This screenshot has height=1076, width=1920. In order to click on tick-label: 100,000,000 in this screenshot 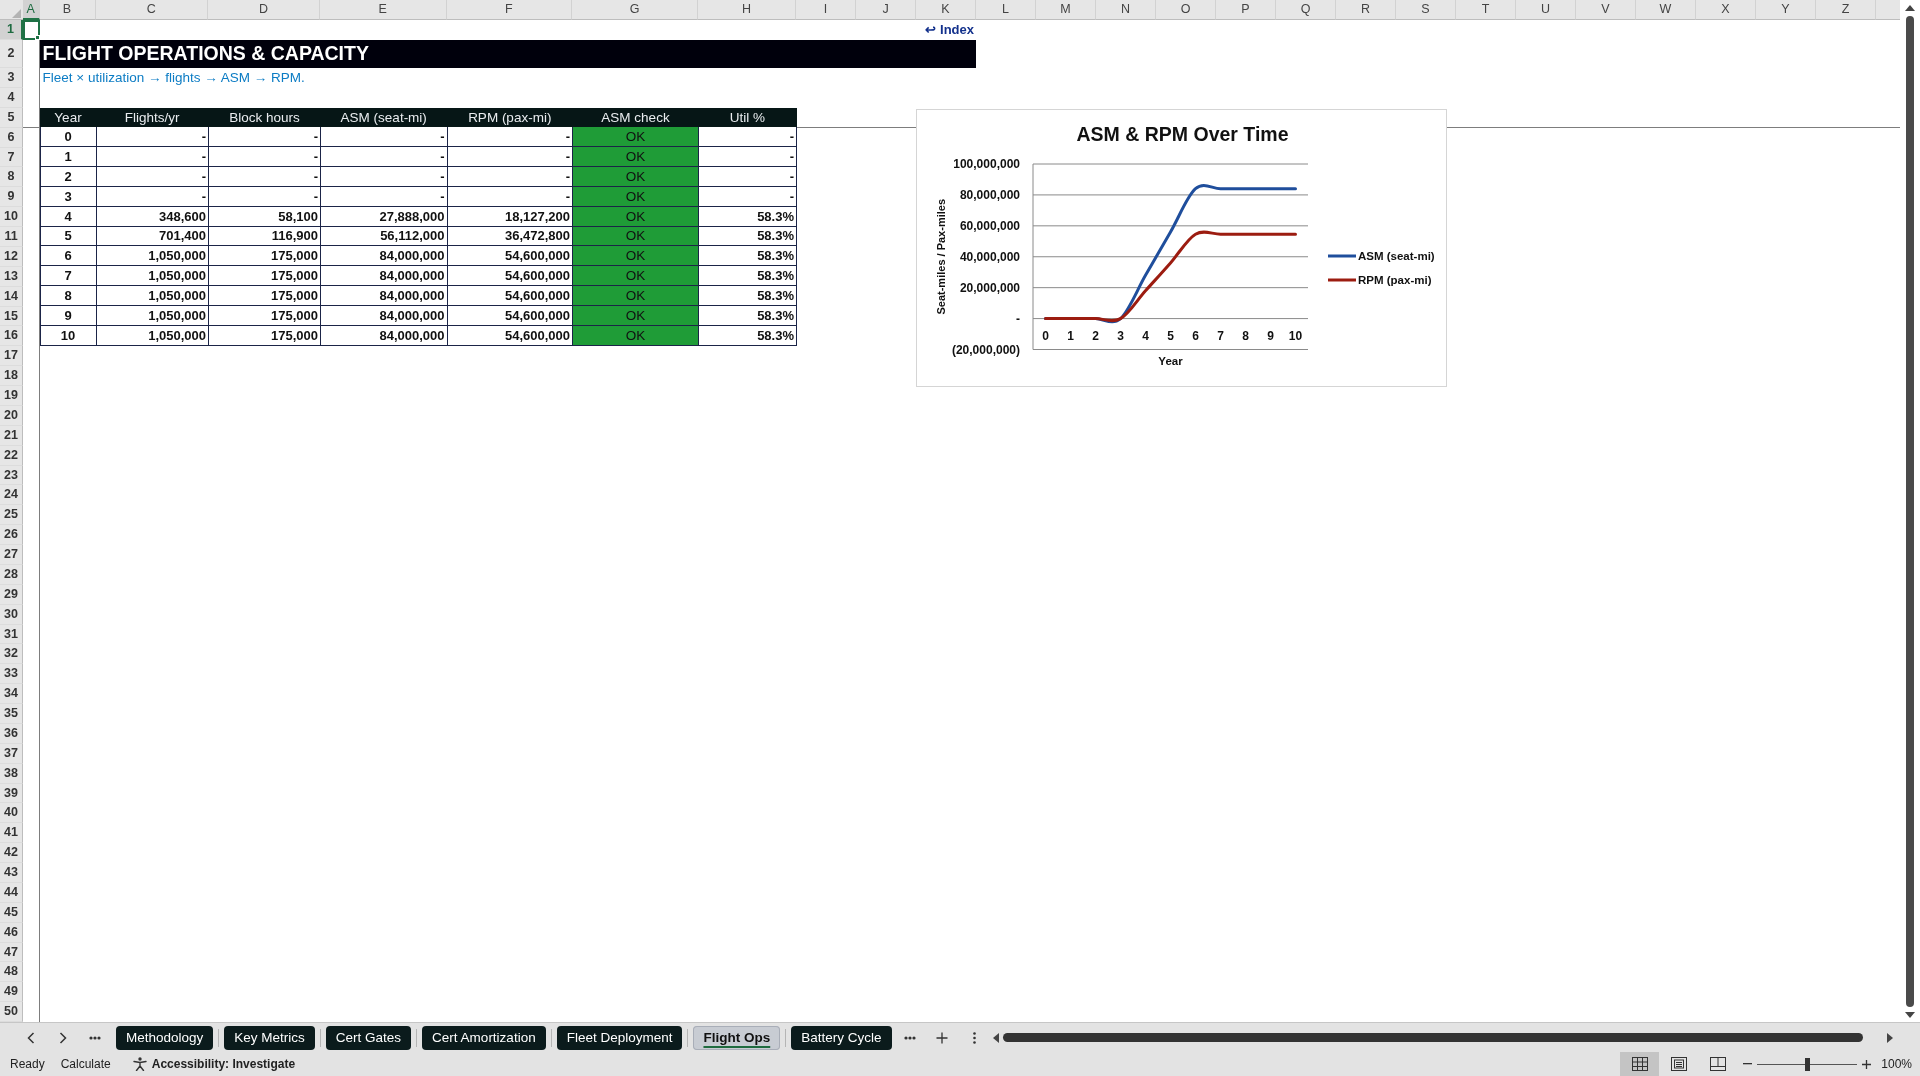, I will do `click(986, 163)`.